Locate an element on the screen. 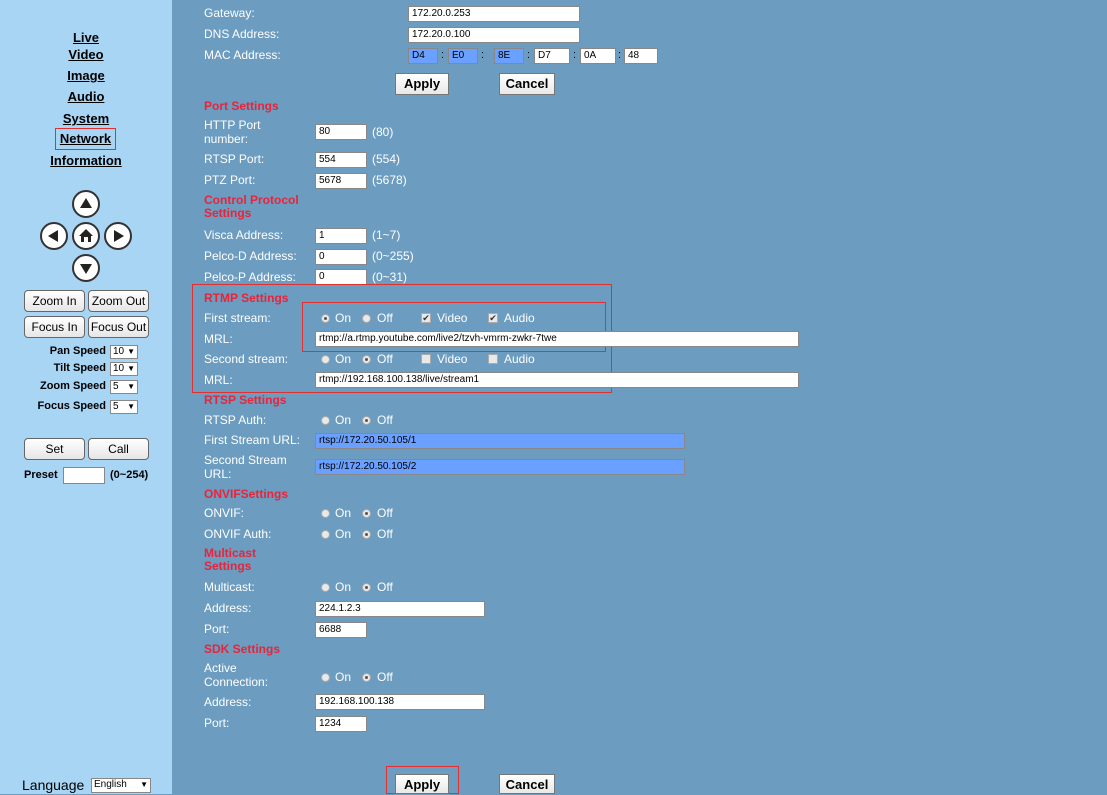  nav-audio: Audio is located at coordinates (86, 96).